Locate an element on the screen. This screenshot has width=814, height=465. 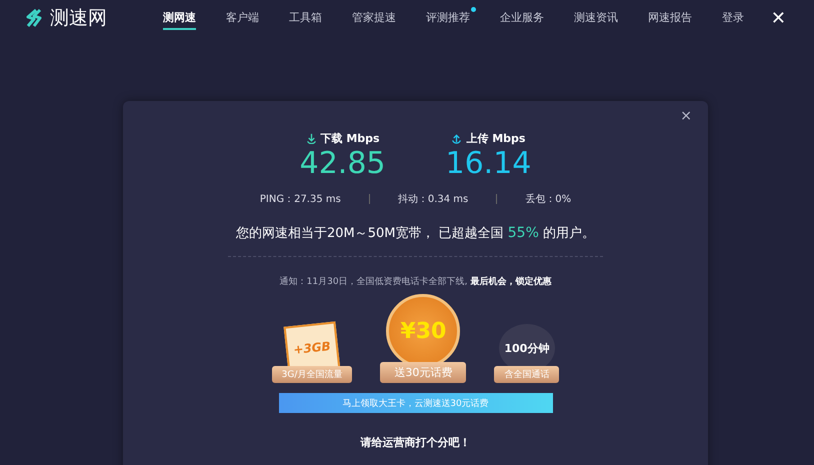
summary-text: 您的网速相当于20M～50M宽带， 已超越全国 55% 的用户。 is located at coordinates (416, 233).